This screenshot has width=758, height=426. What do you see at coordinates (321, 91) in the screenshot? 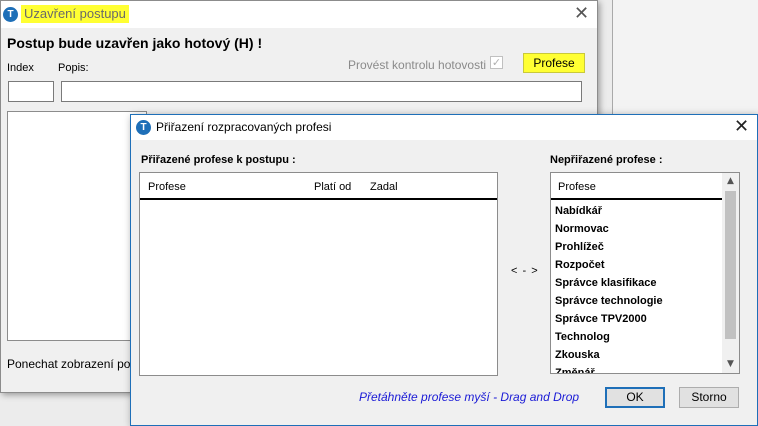
I see `popis-input` at bounding box center [321, 91].